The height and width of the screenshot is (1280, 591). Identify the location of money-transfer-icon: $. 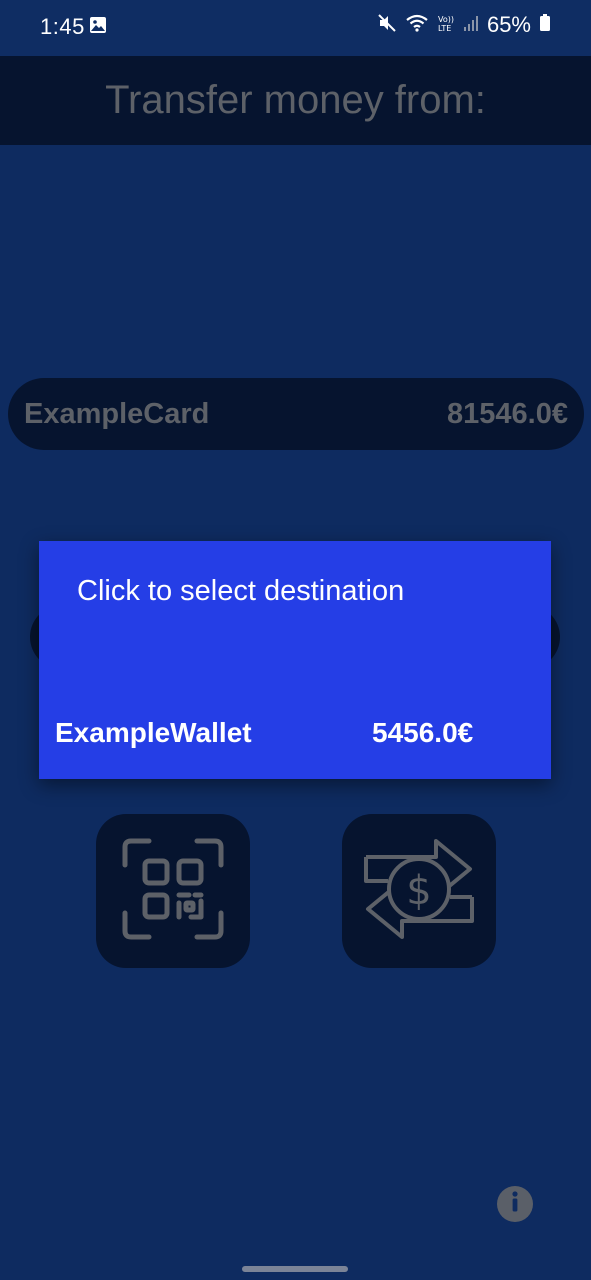
(419, 891).